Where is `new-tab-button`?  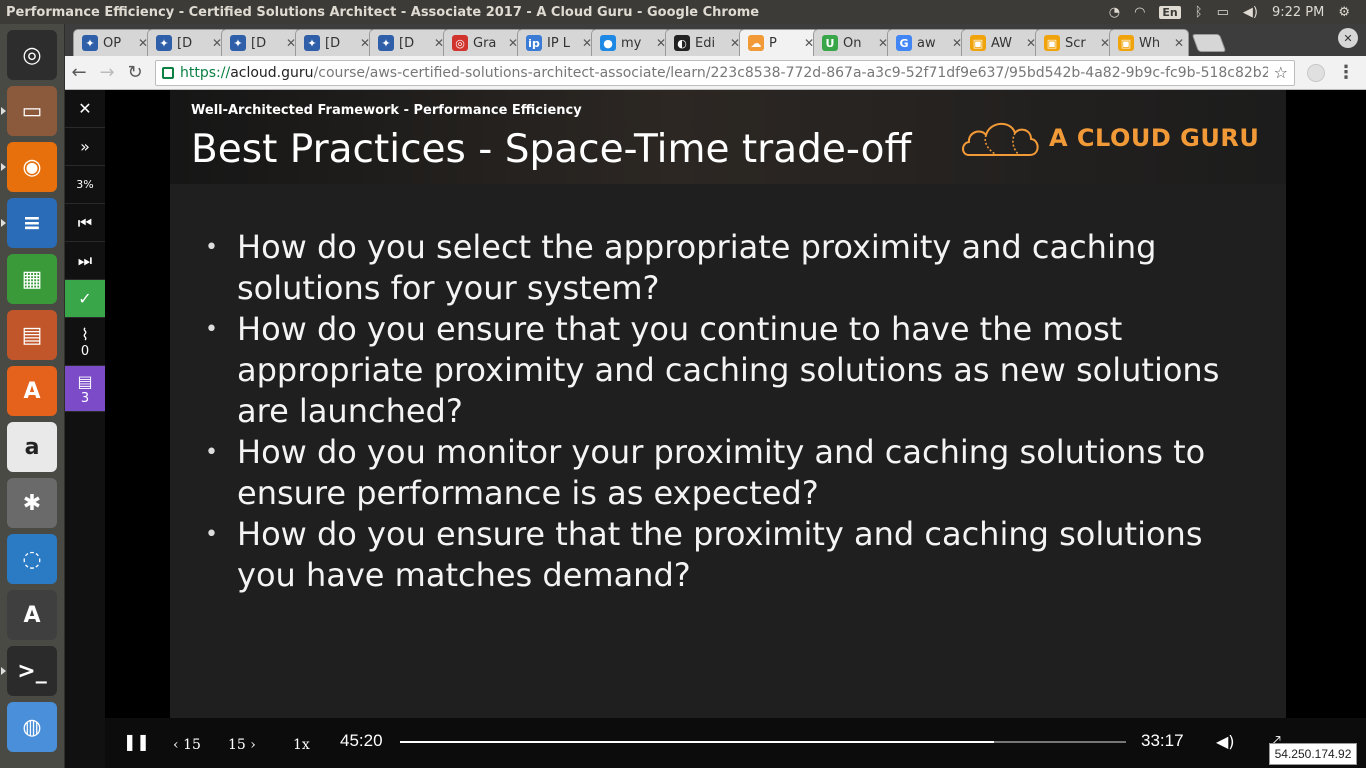
new-tab-button is located at coordinates (1209, 43).